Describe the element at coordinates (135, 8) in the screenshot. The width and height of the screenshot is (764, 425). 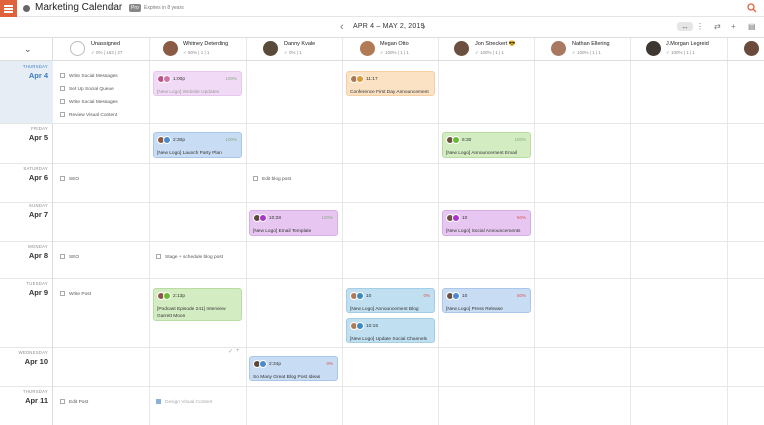
I see `pro-badge: Pro` at that location.